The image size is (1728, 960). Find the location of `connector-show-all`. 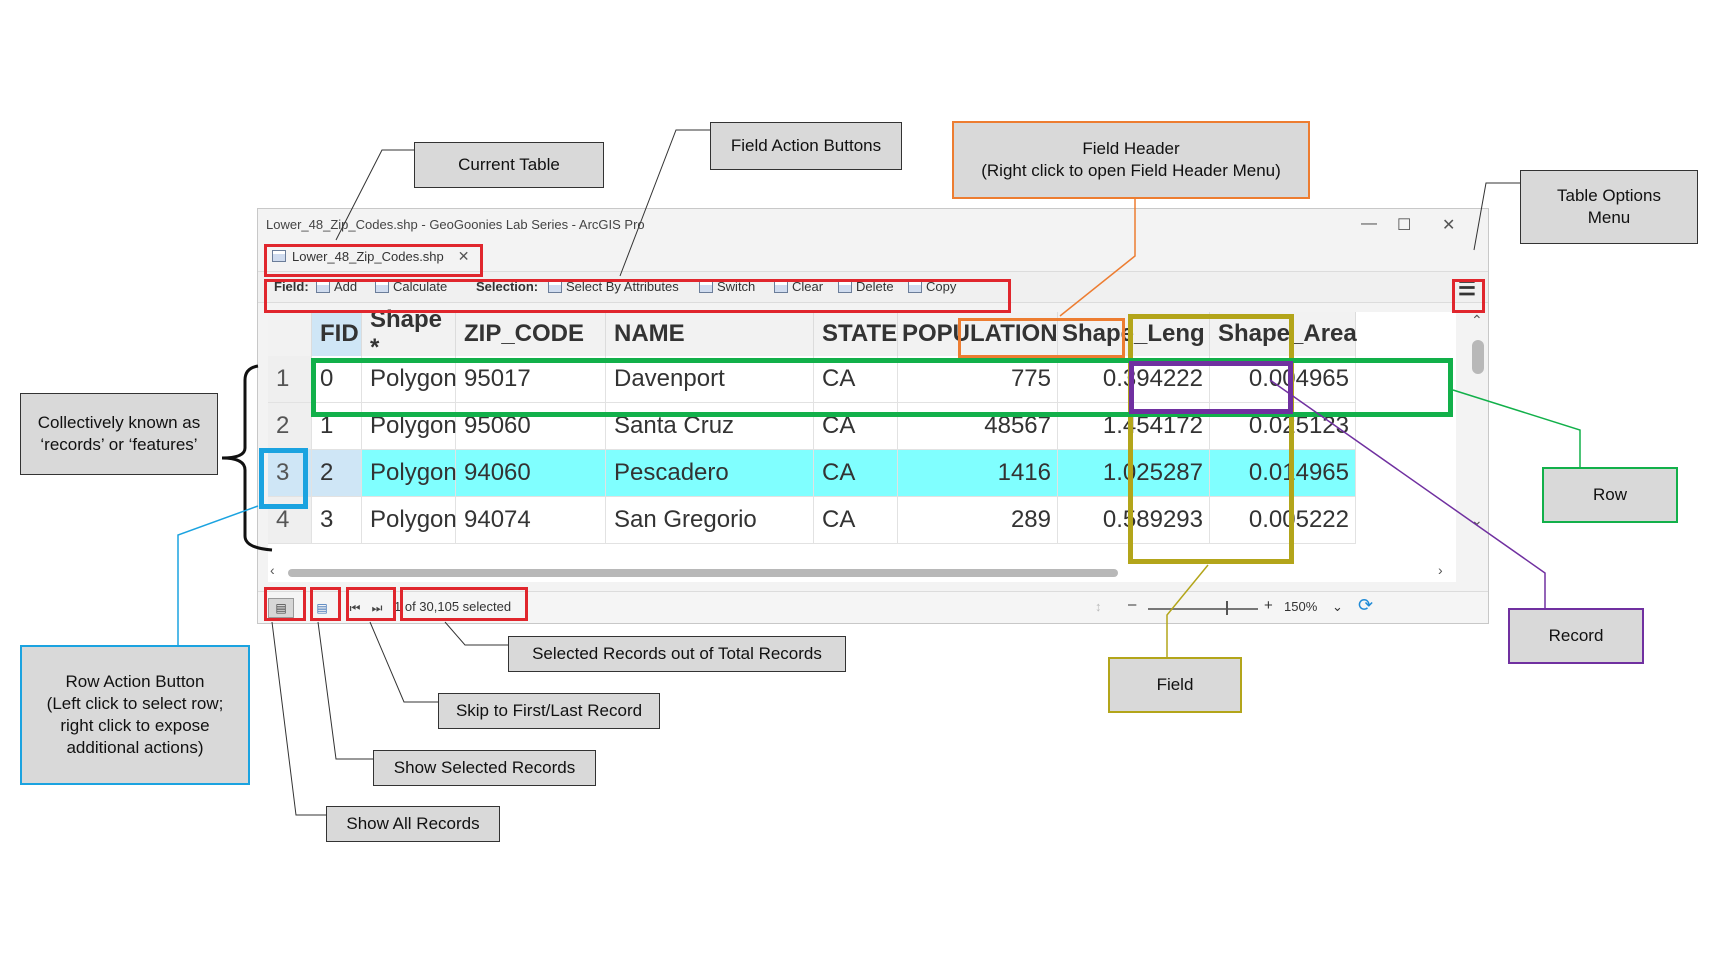

connector-show-all is located at coordinates (298, 718).